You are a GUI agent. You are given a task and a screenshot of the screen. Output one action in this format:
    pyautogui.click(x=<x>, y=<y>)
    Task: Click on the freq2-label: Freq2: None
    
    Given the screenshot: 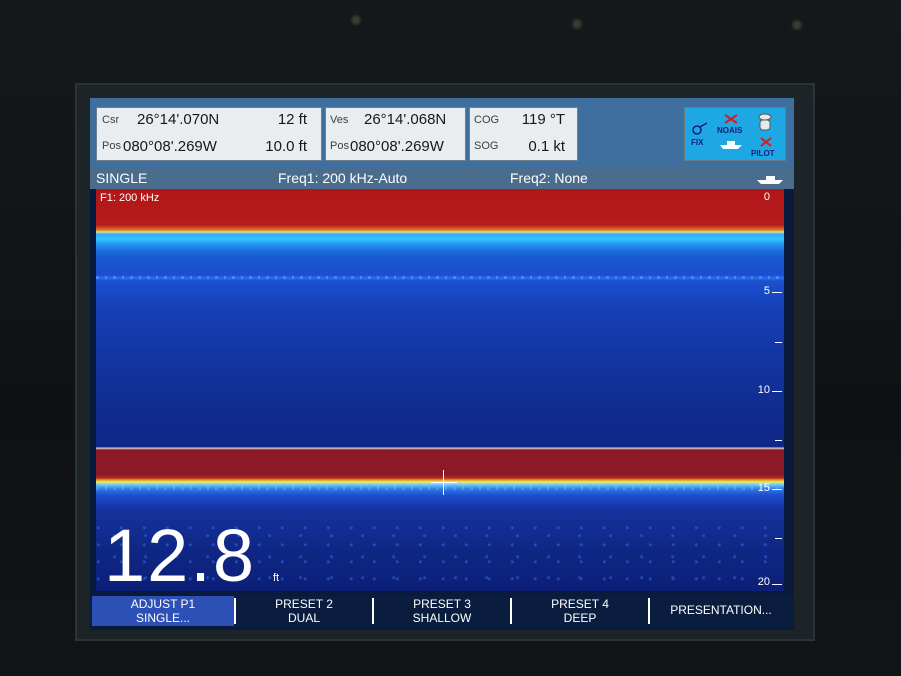 What is the action you would take?
    pyautogui.click(x=549, y=178)
    